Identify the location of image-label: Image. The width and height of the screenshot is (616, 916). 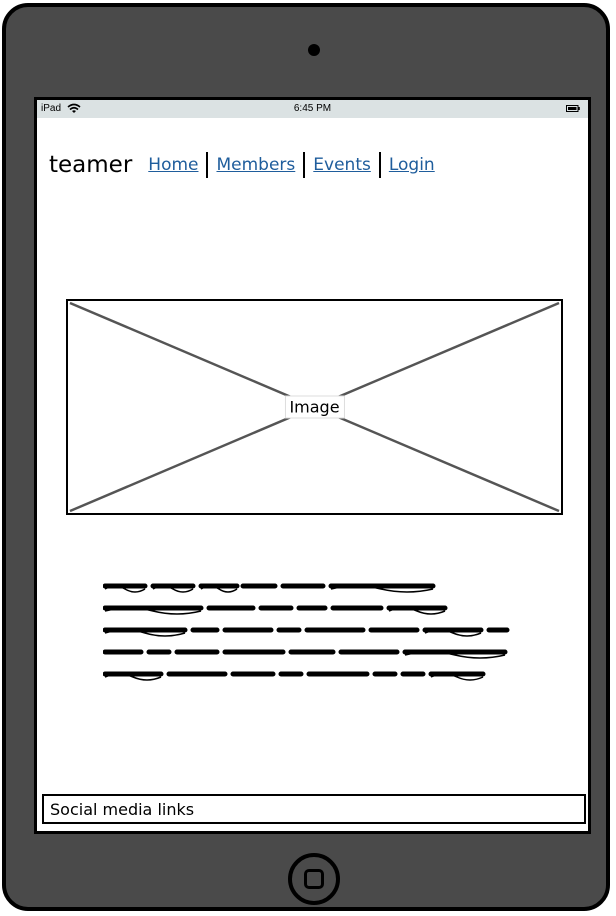
(314, 407).